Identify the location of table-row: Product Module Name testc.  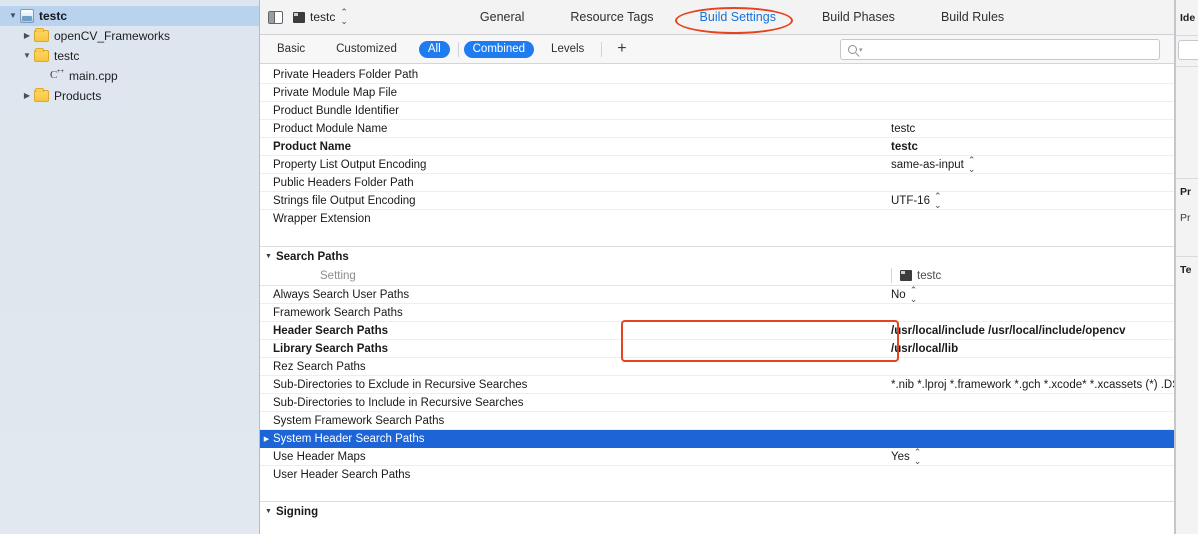
(717, 129).